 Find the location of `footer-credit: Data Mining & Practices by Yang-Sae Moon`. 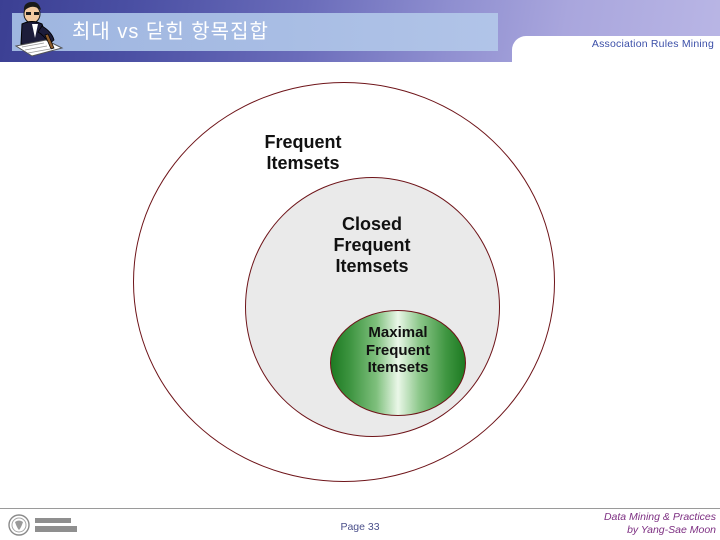

footer-credit: Data Mining & Practices by Yang-Sae Moon is located at coordinates (596, 524).